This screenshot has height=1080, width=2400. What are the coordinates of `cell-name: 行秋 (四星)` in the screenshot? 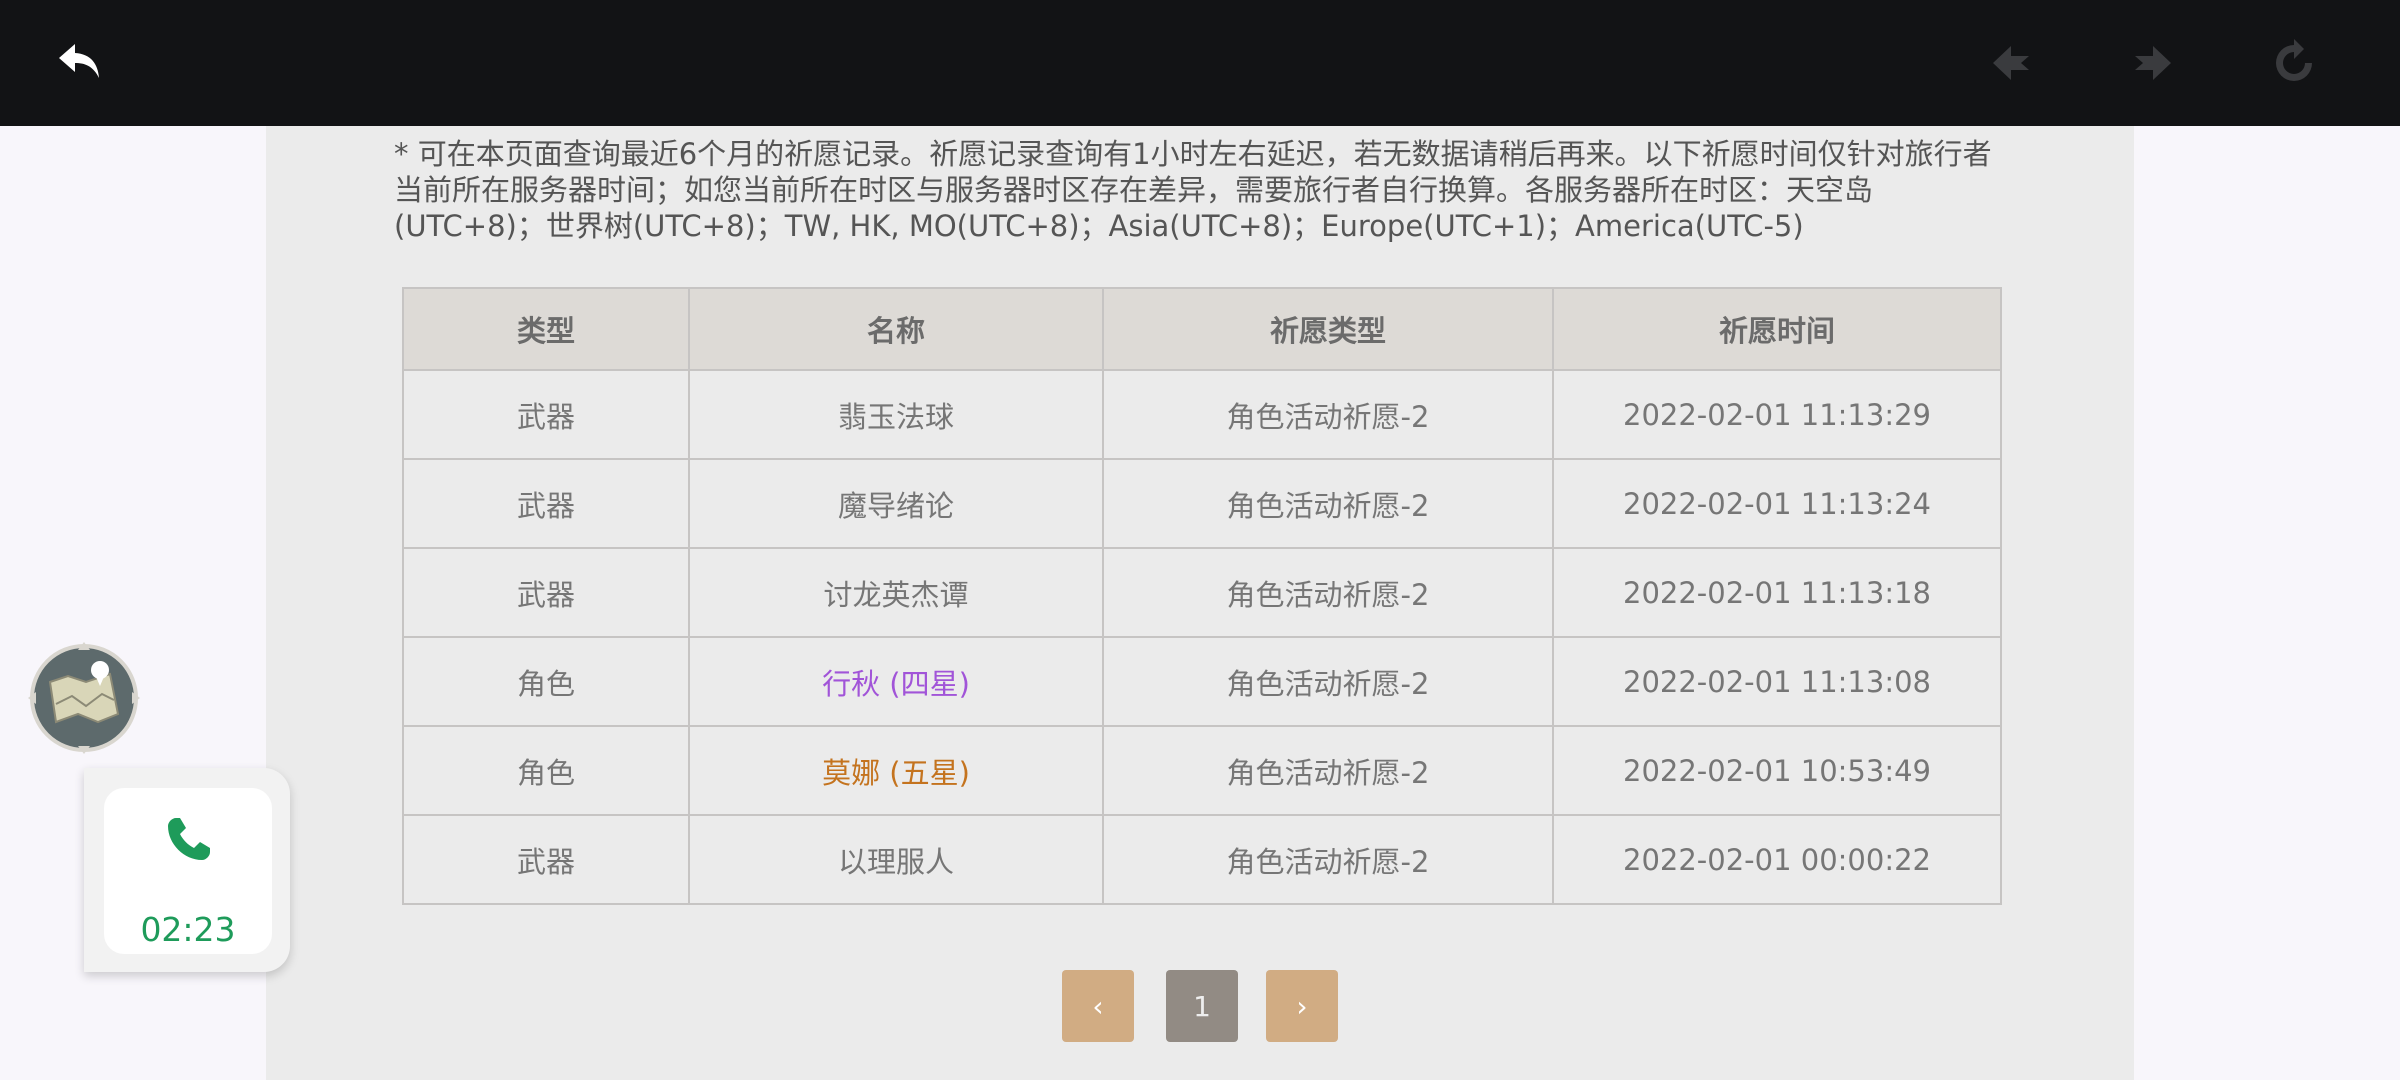 It's located at (896, 681).